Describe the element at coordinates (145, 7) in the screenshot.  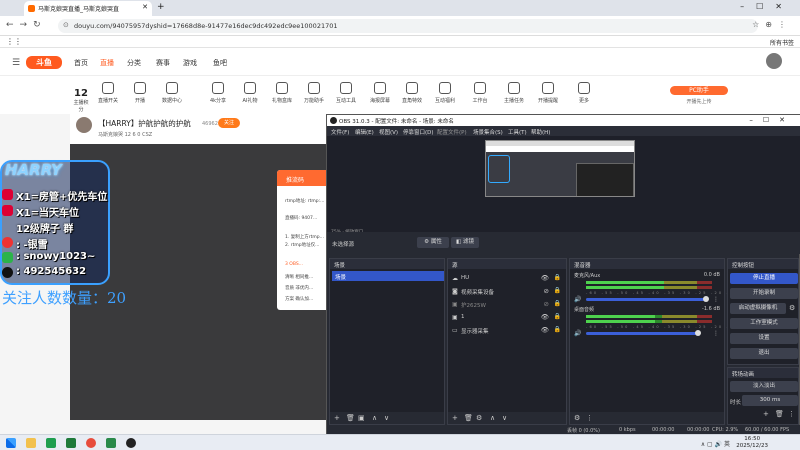
I see `close-tab-icon: ✕` at that location.